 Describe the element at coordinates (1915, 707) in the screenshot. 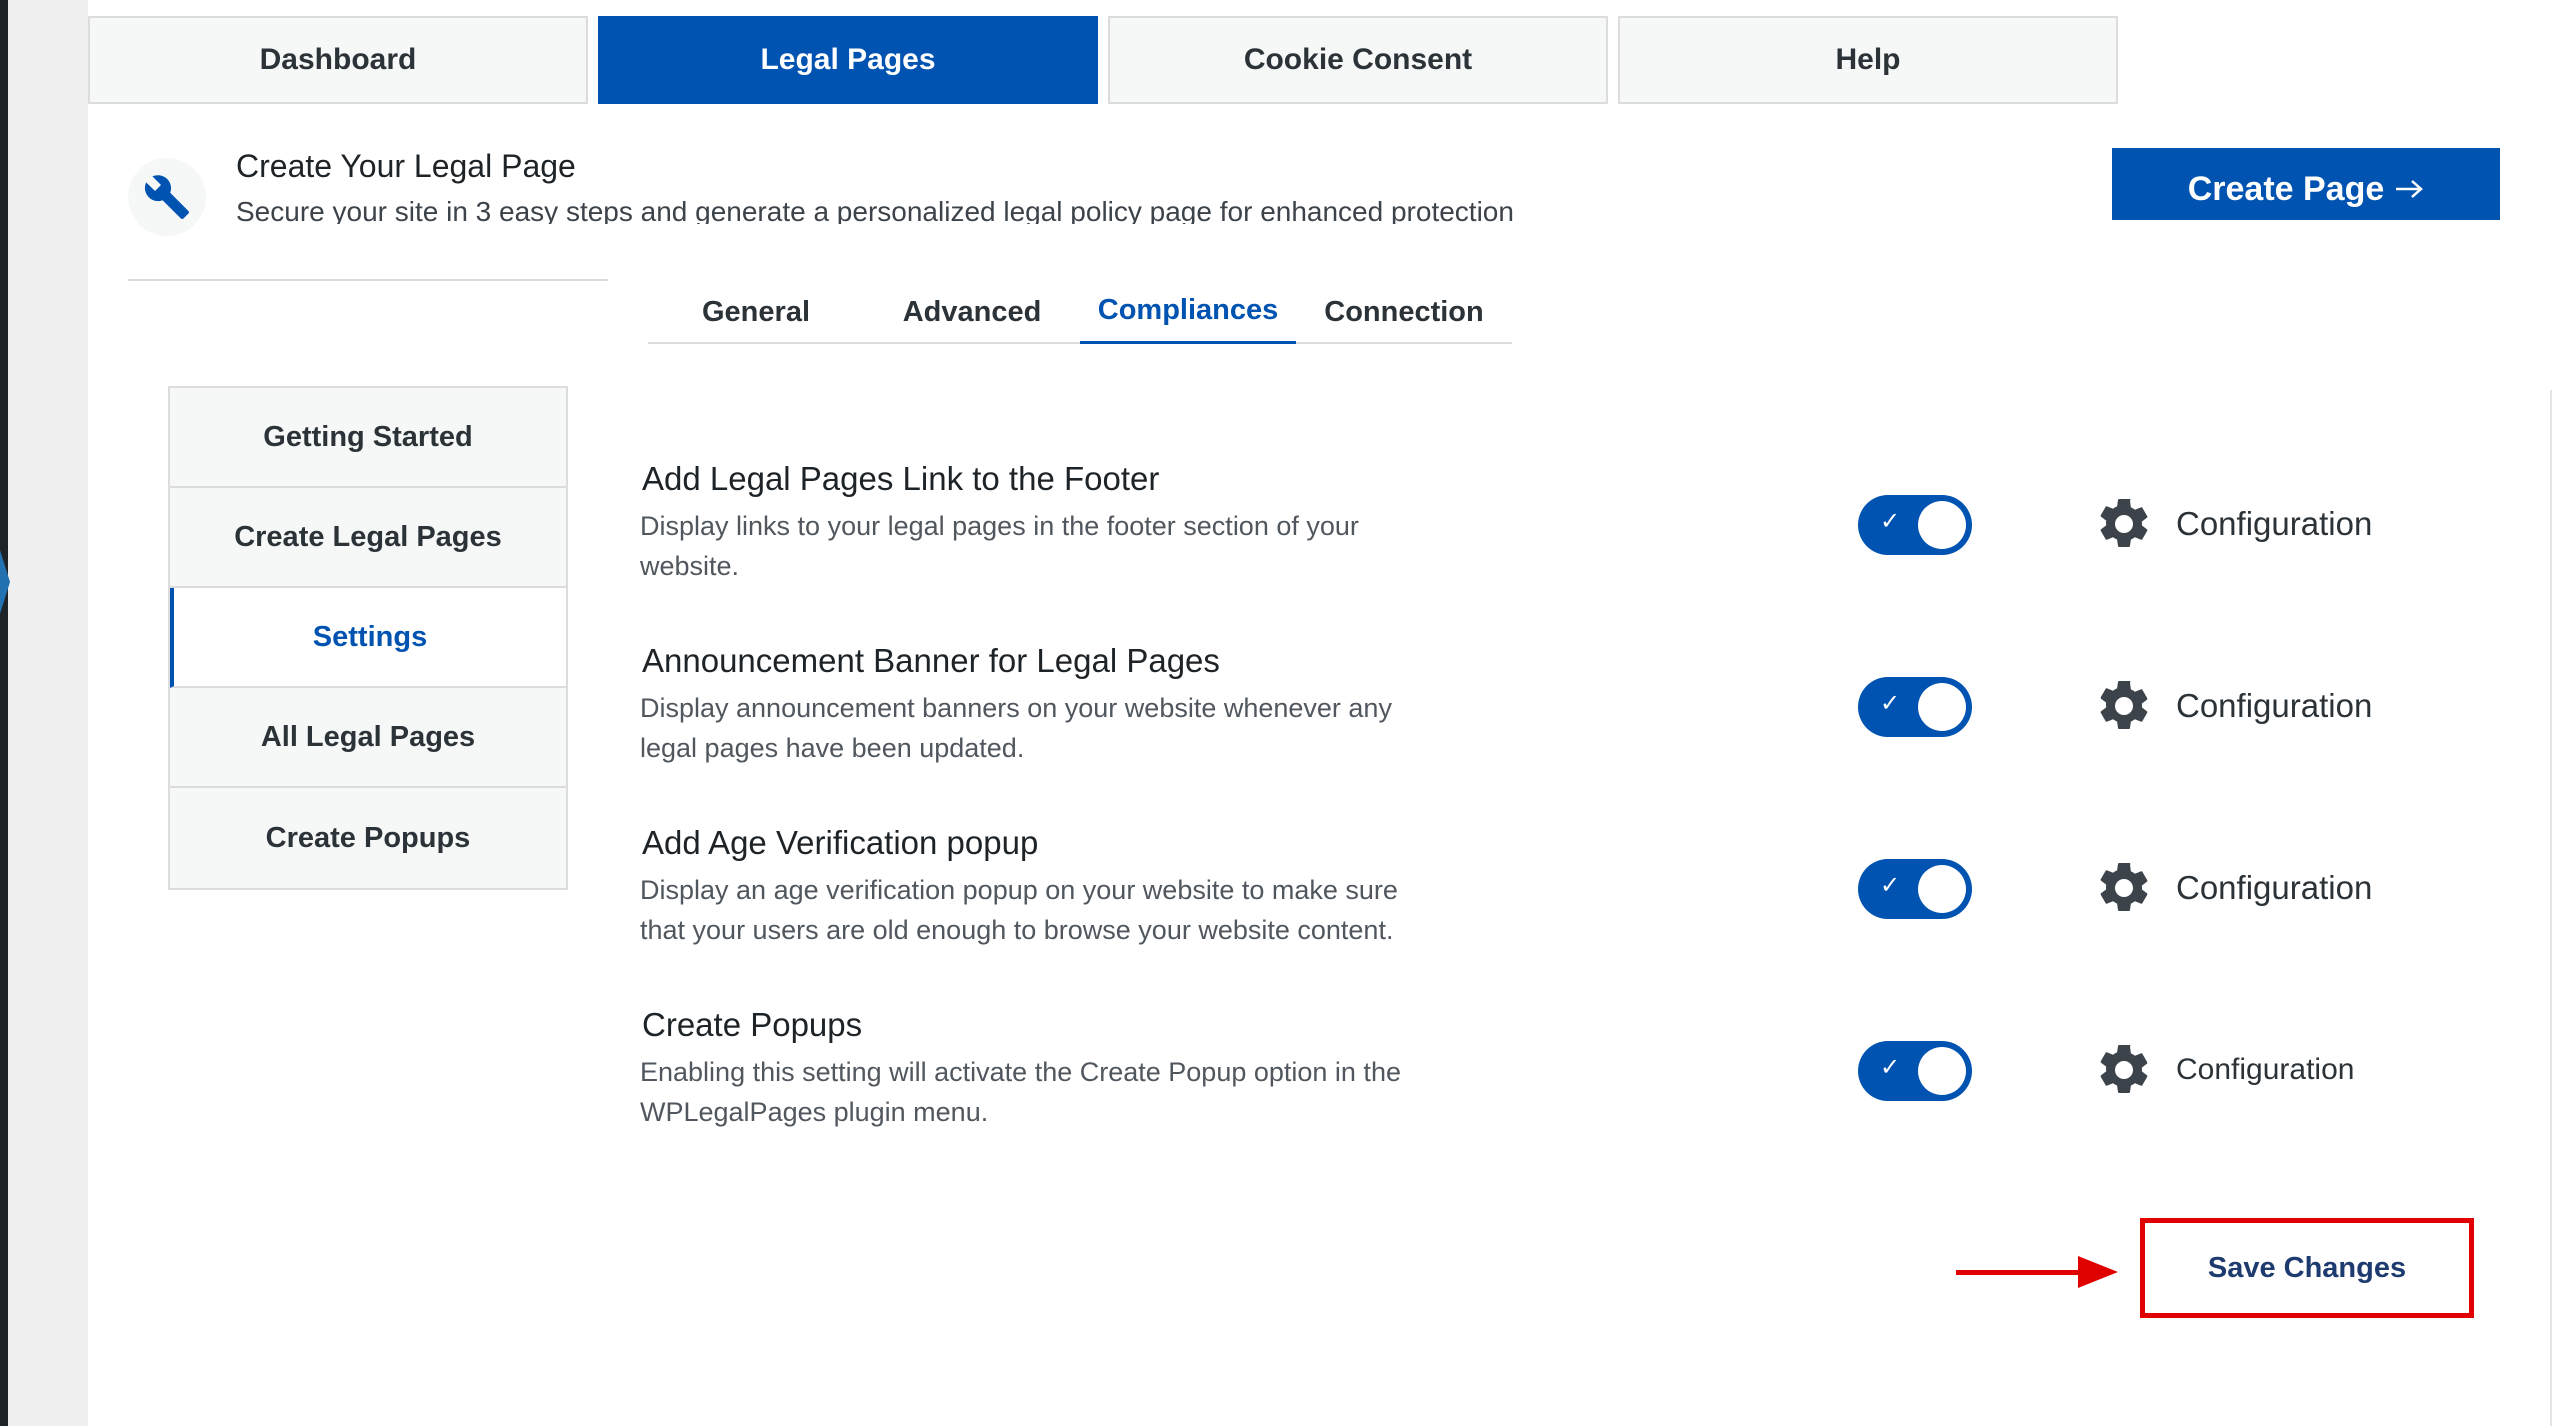

I see `toggle-announcement-banner: ✓` at that location.